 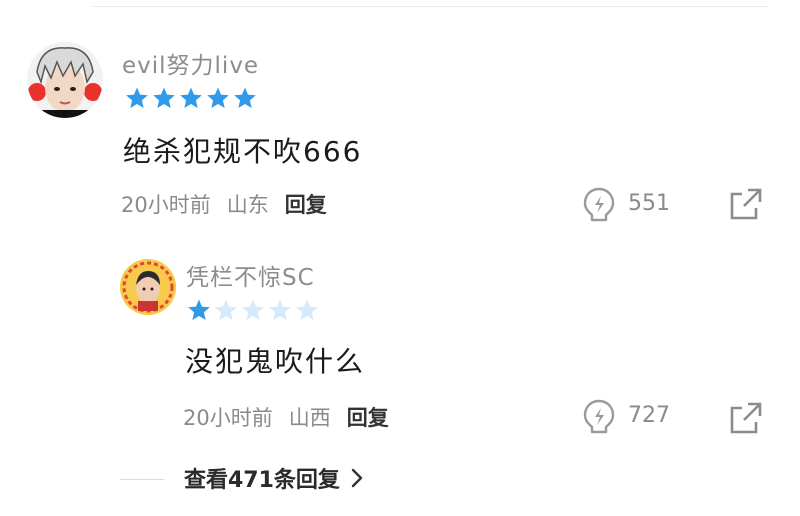 I want to click on reply-username: 凭栏不惊SC, so click(x=250, y=275).